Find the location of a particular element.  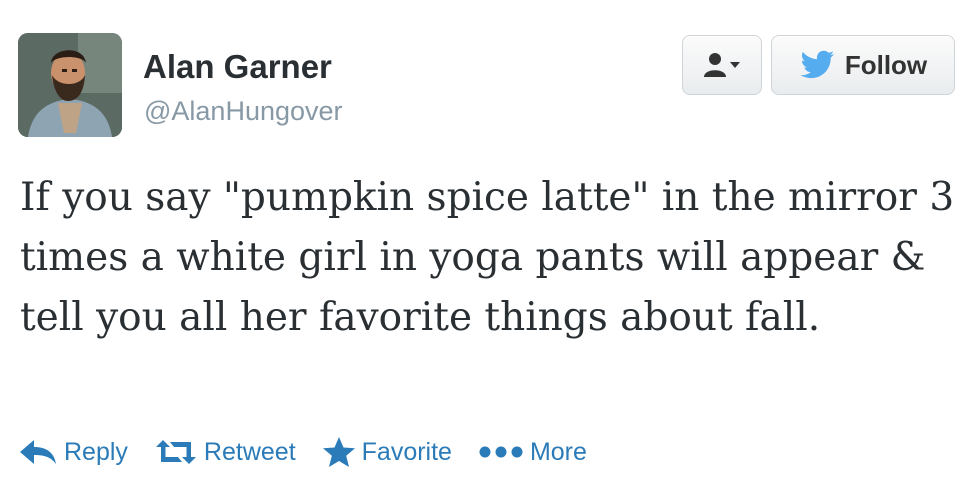

star-icon is located at coordinates (338, 452).